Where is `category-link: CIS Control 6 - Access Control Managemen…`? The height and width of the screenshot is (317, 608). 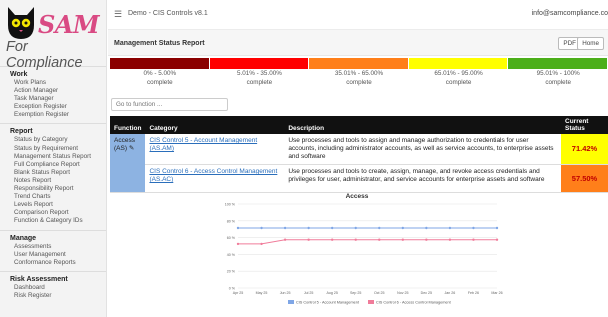
category-link: CIS Control 6 - Access Control Managemen… is located at coordinates (213, 175).